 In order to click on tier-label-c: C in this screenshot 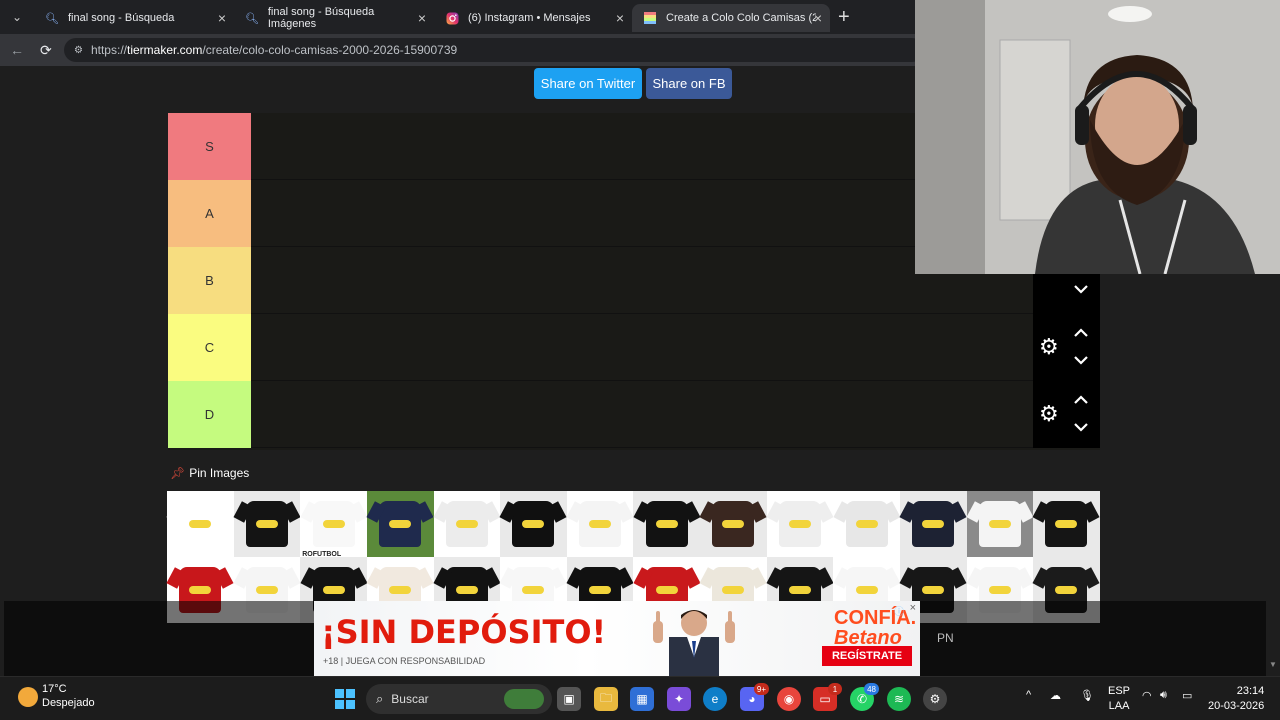, I will do `click(209, 347)`.